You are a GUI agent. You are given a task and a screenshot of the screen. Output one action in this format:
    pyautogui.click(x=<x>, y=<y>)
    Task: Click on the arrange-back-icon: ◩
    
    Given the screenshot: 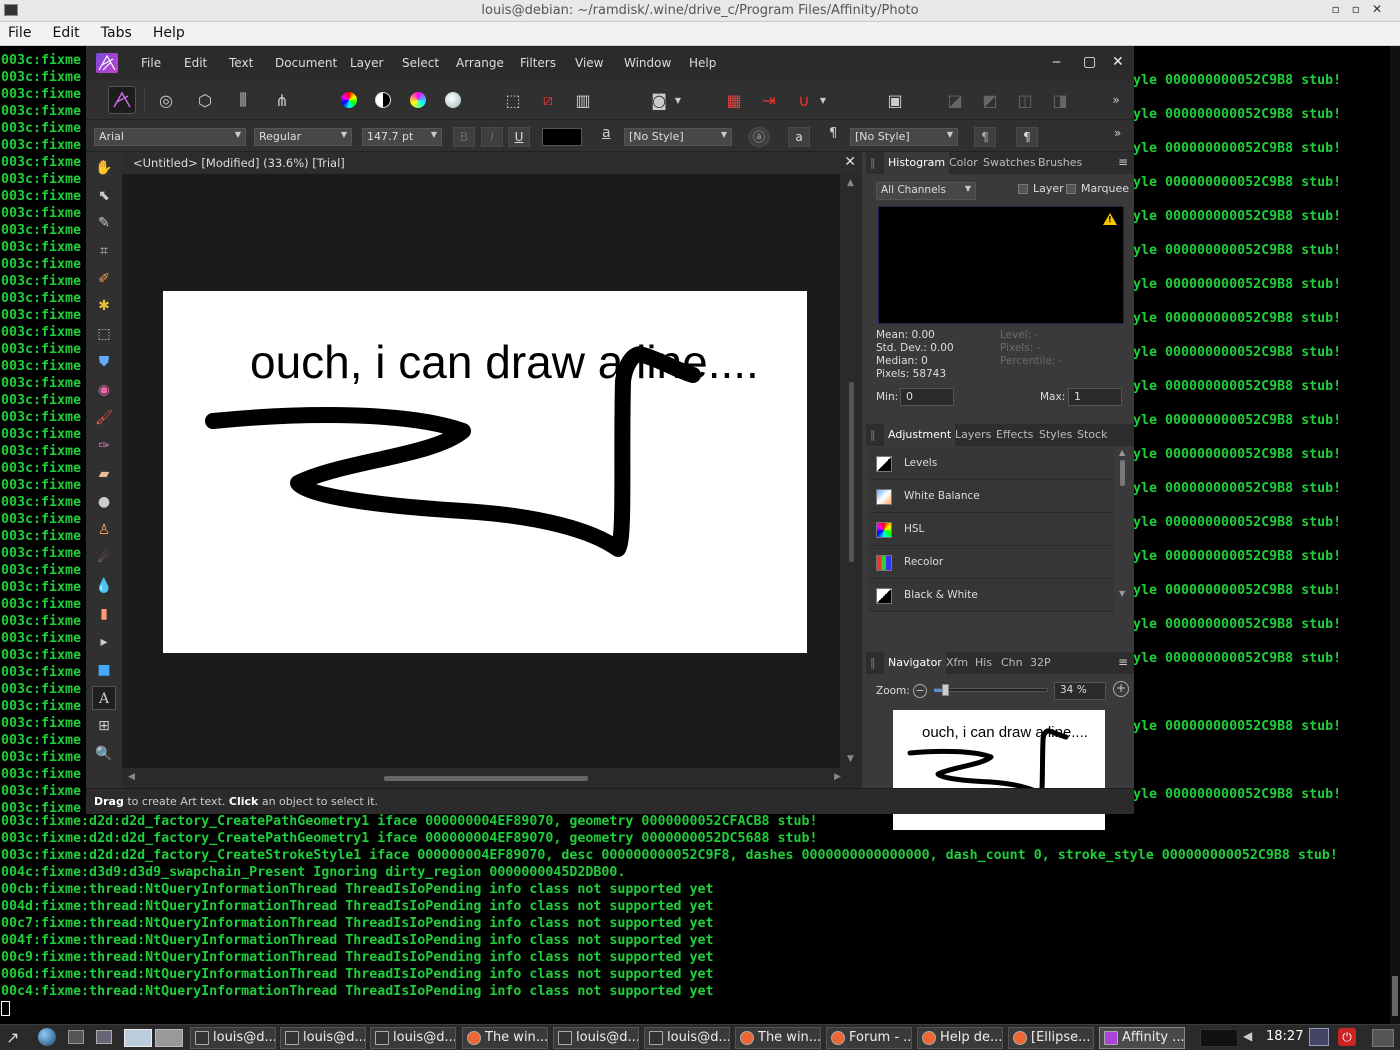 What is the action you would take?
    pyautogui.click(x=990, y=100)
    